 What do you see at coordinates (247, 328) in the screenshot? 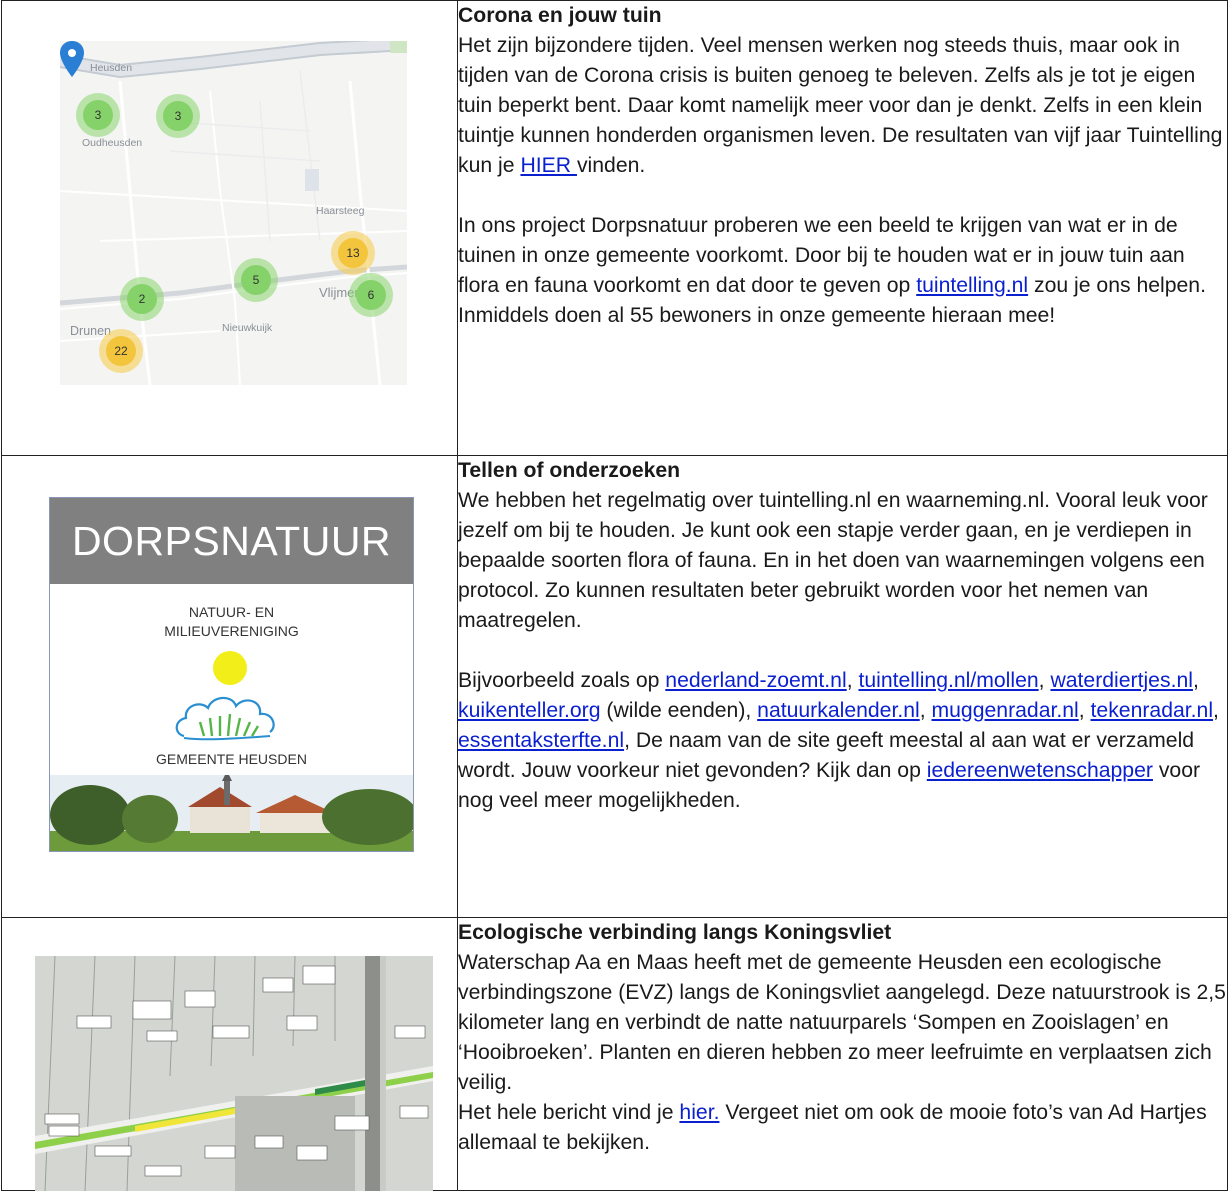
I see `map-place-label: Nieuwkuijk` at bounding box center [247, 328].